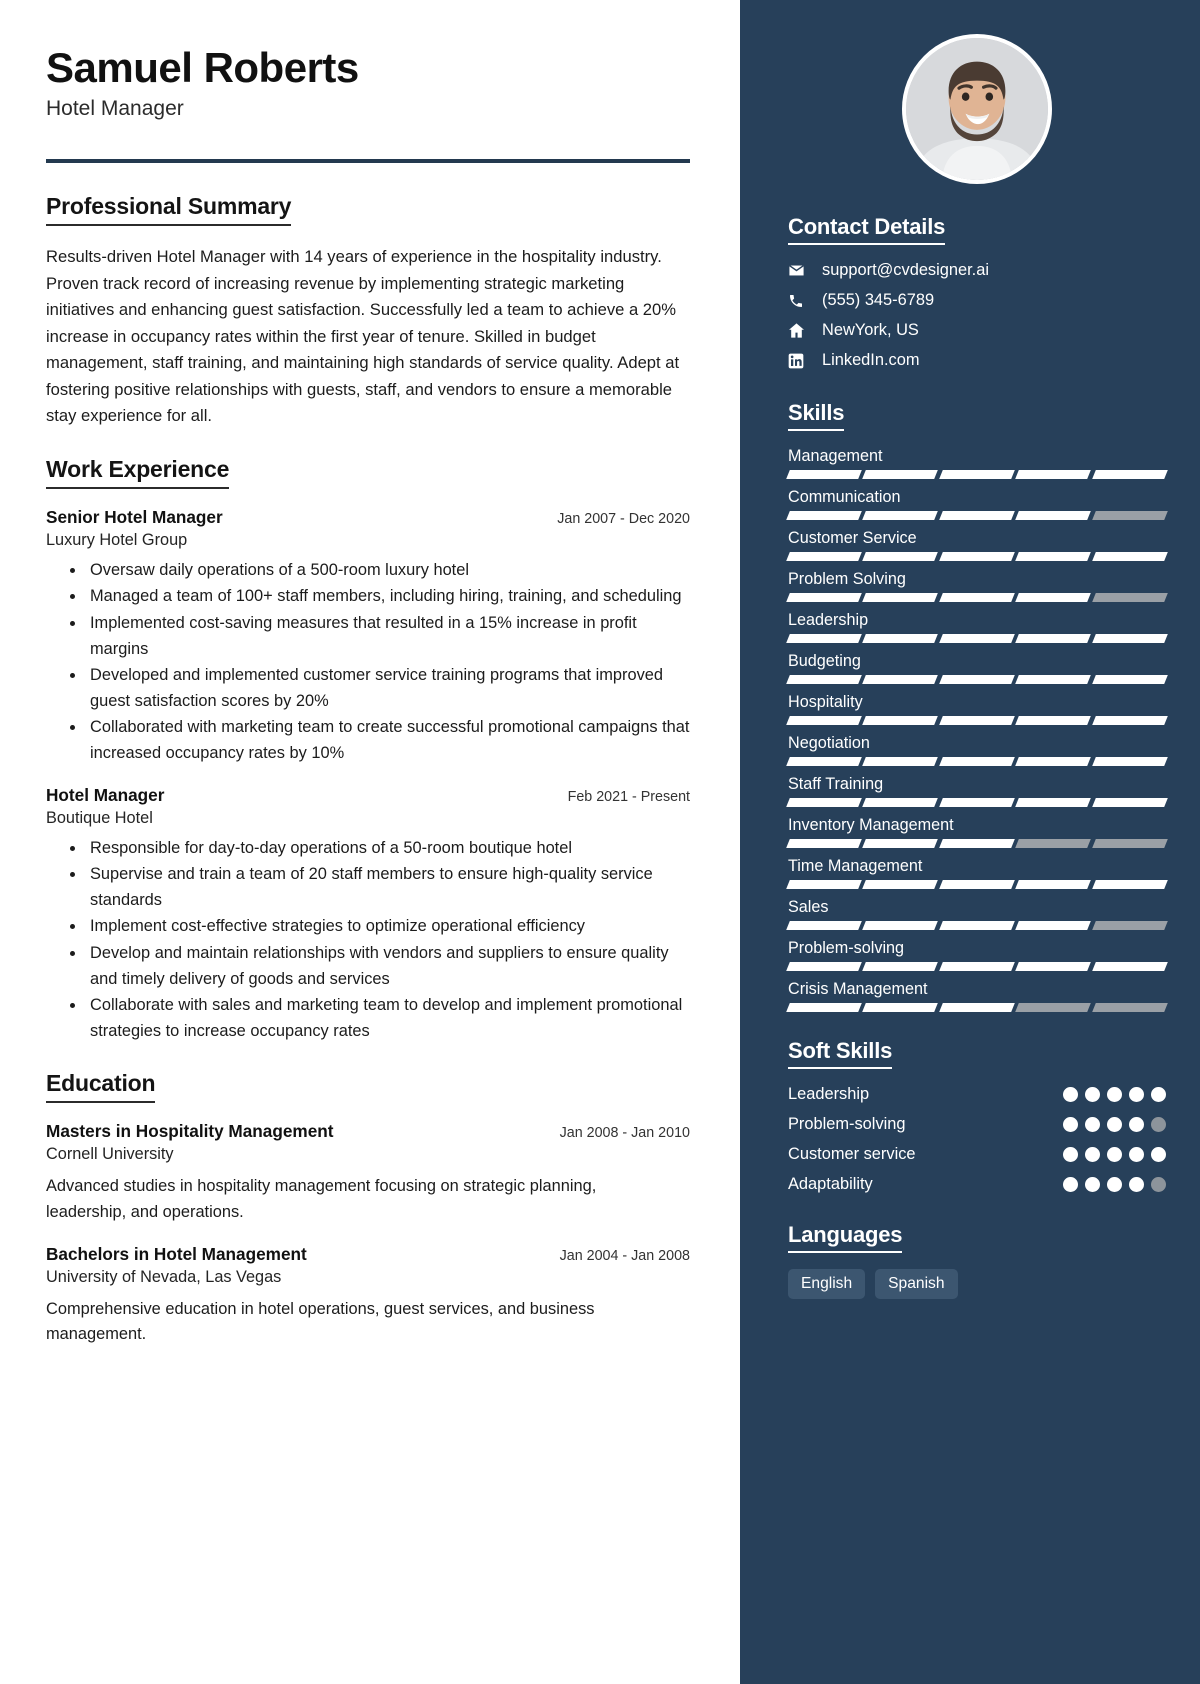 The height and width of the screenshot is (1684, 1200). Describe the element at coordinates (977, 996) in the screenshot. I see `skill-item: Crisis Management` at that location.